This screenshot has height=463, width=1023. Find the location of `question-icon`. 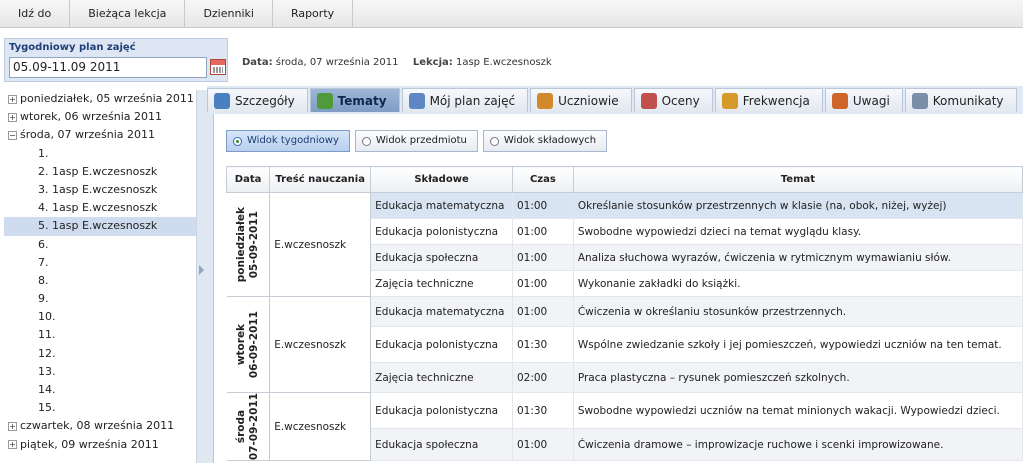

question-icon is located at coordinates (324, 100).